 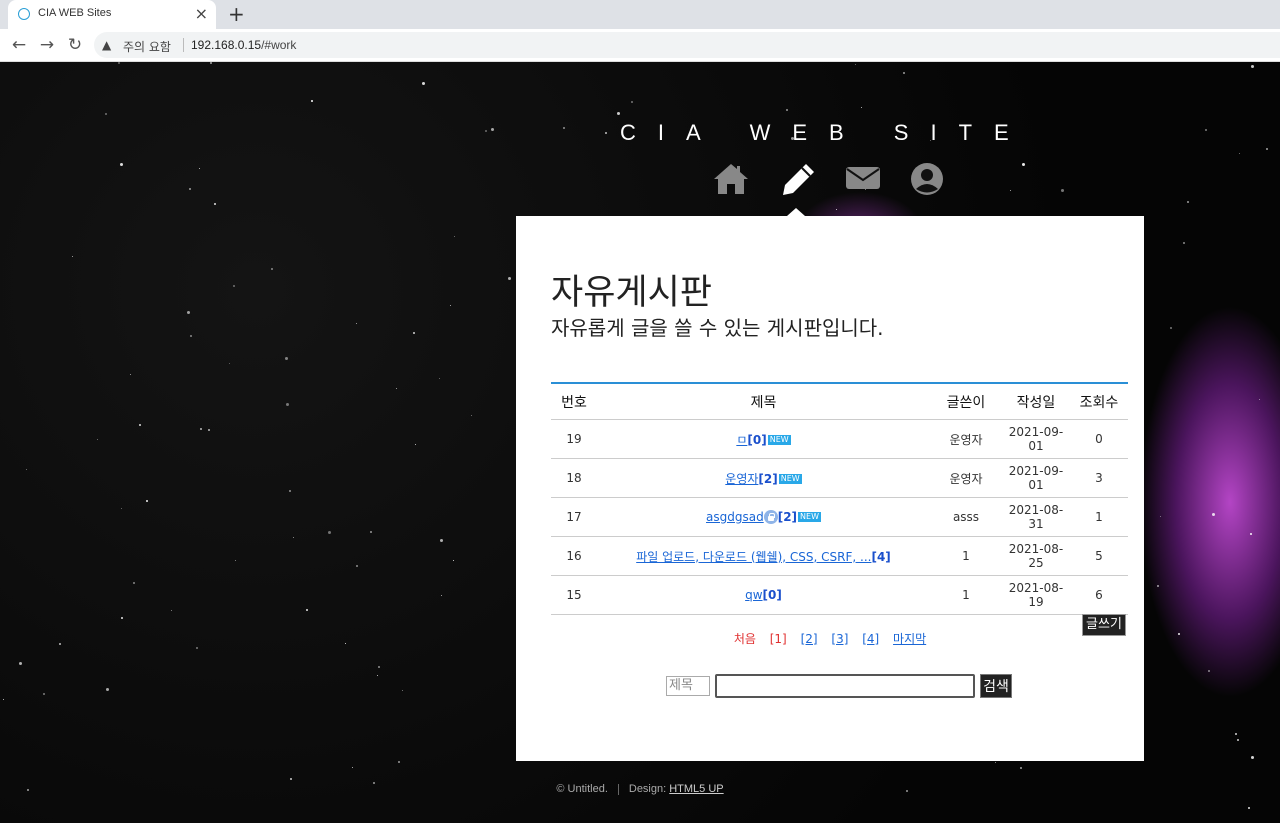 What do you see at coordinates (735, 517) in the screenshot?
I see `post-link: asgdgsad` at bounding box center [735, 517].